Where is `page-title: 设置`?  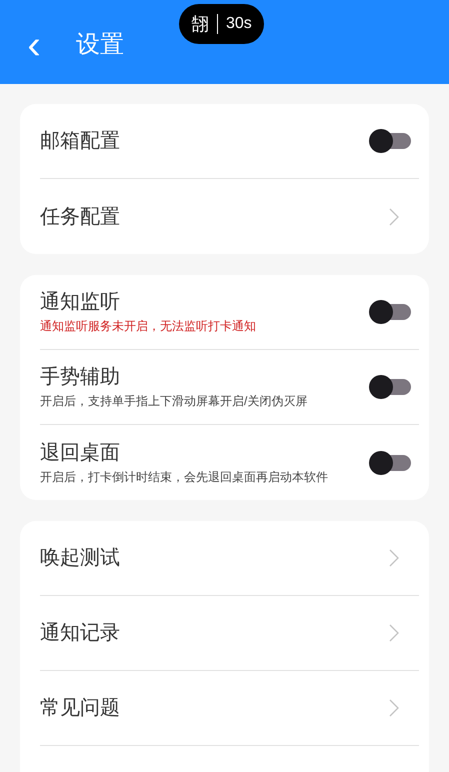
page-title: 设置 is located at coordinates (100, 45).